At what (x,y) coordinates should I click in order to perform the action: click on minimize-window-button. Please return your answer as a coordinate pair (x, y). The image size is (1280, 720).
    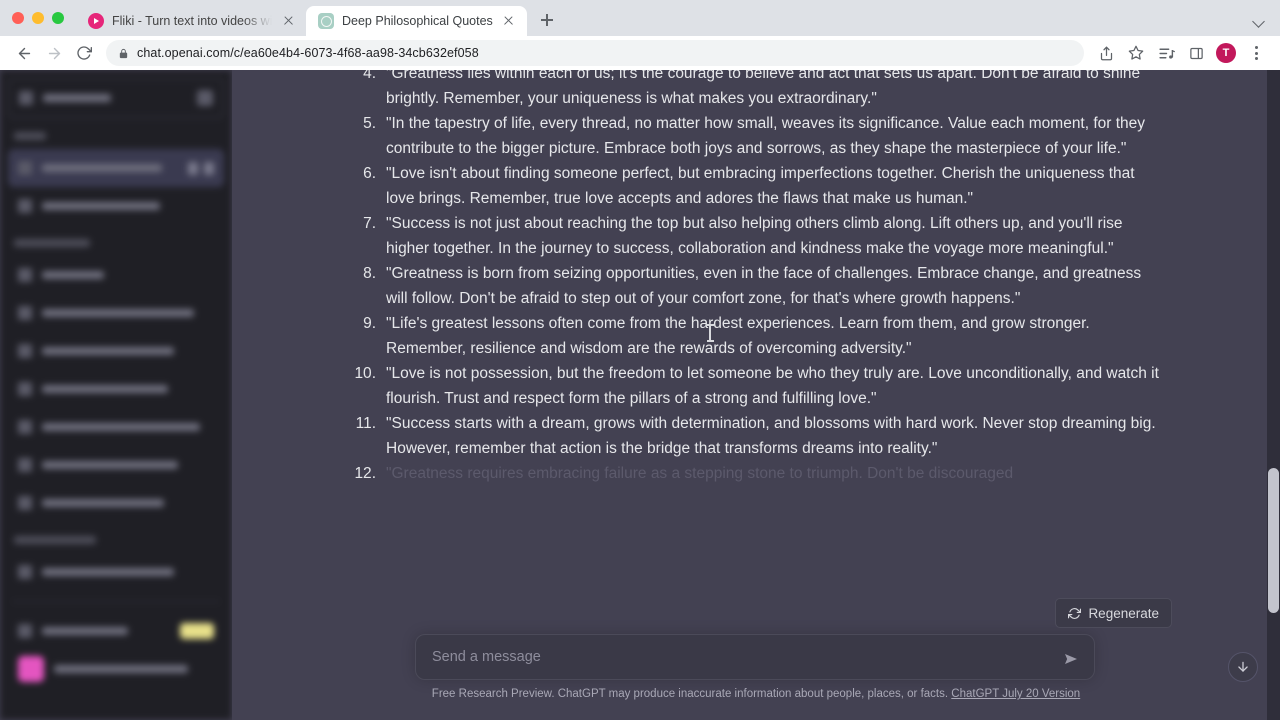
    Looking at the image, I should click on (38, 18).